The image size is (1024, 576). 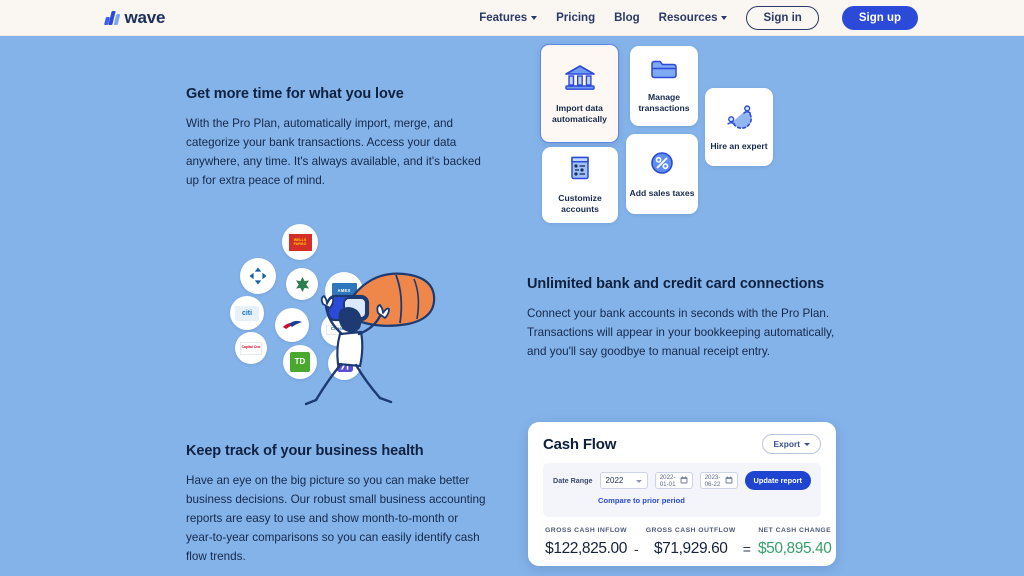 What do you see at coordinates (614, 480) in the screenshot?
I see `date-range-value: 2022` at bounding box center [614, 480].